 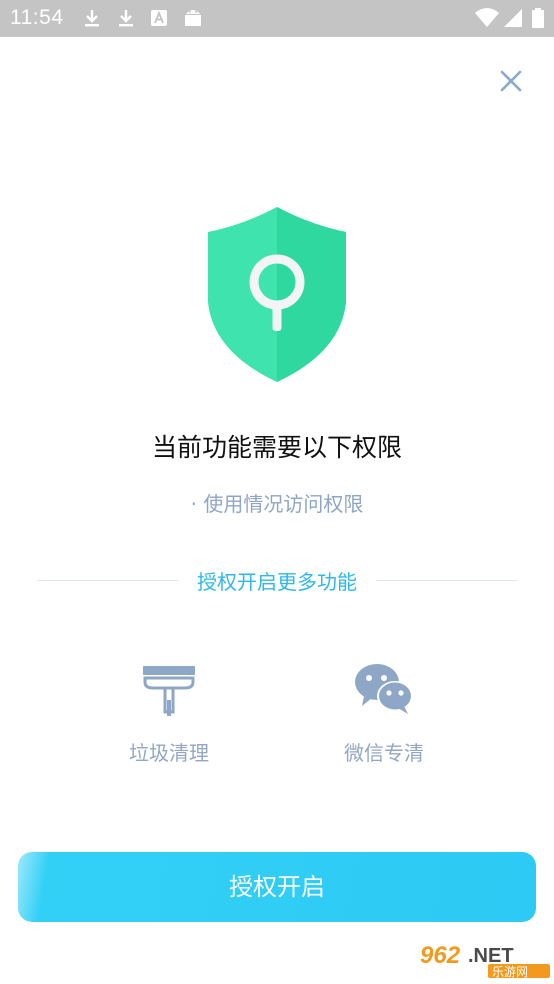 What do you see at coordinates (491, 956) in the screenshot?
I see `svg-text: .NET` at bounding box center [491, 956].